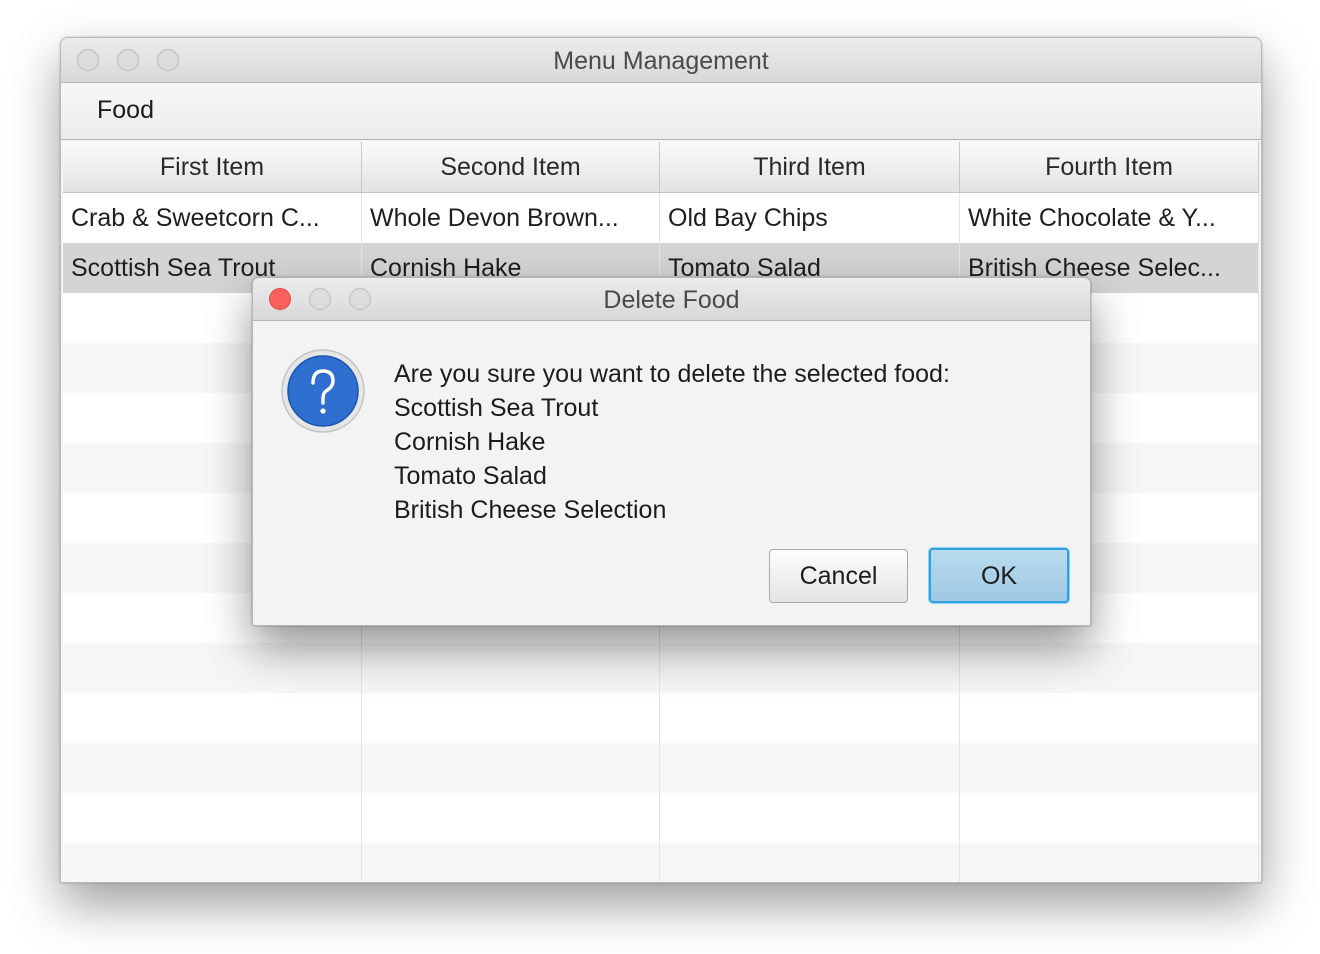  Describe the element at coordinates (999, 575) in the screenshot. I see `ok-button: OK` at that location.